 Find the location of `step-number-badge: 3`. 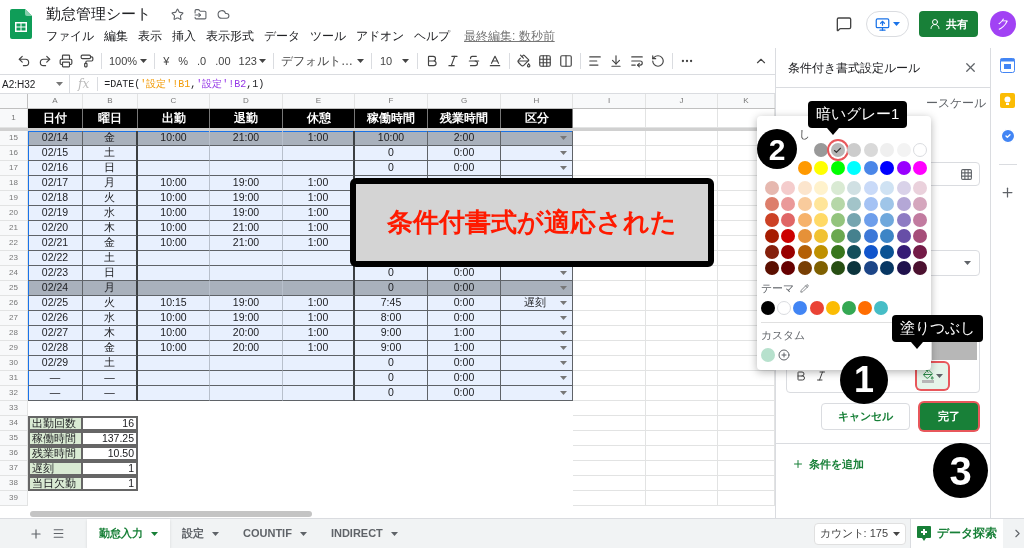

step-number-badge: 3 is located at coordinates (960, 470).